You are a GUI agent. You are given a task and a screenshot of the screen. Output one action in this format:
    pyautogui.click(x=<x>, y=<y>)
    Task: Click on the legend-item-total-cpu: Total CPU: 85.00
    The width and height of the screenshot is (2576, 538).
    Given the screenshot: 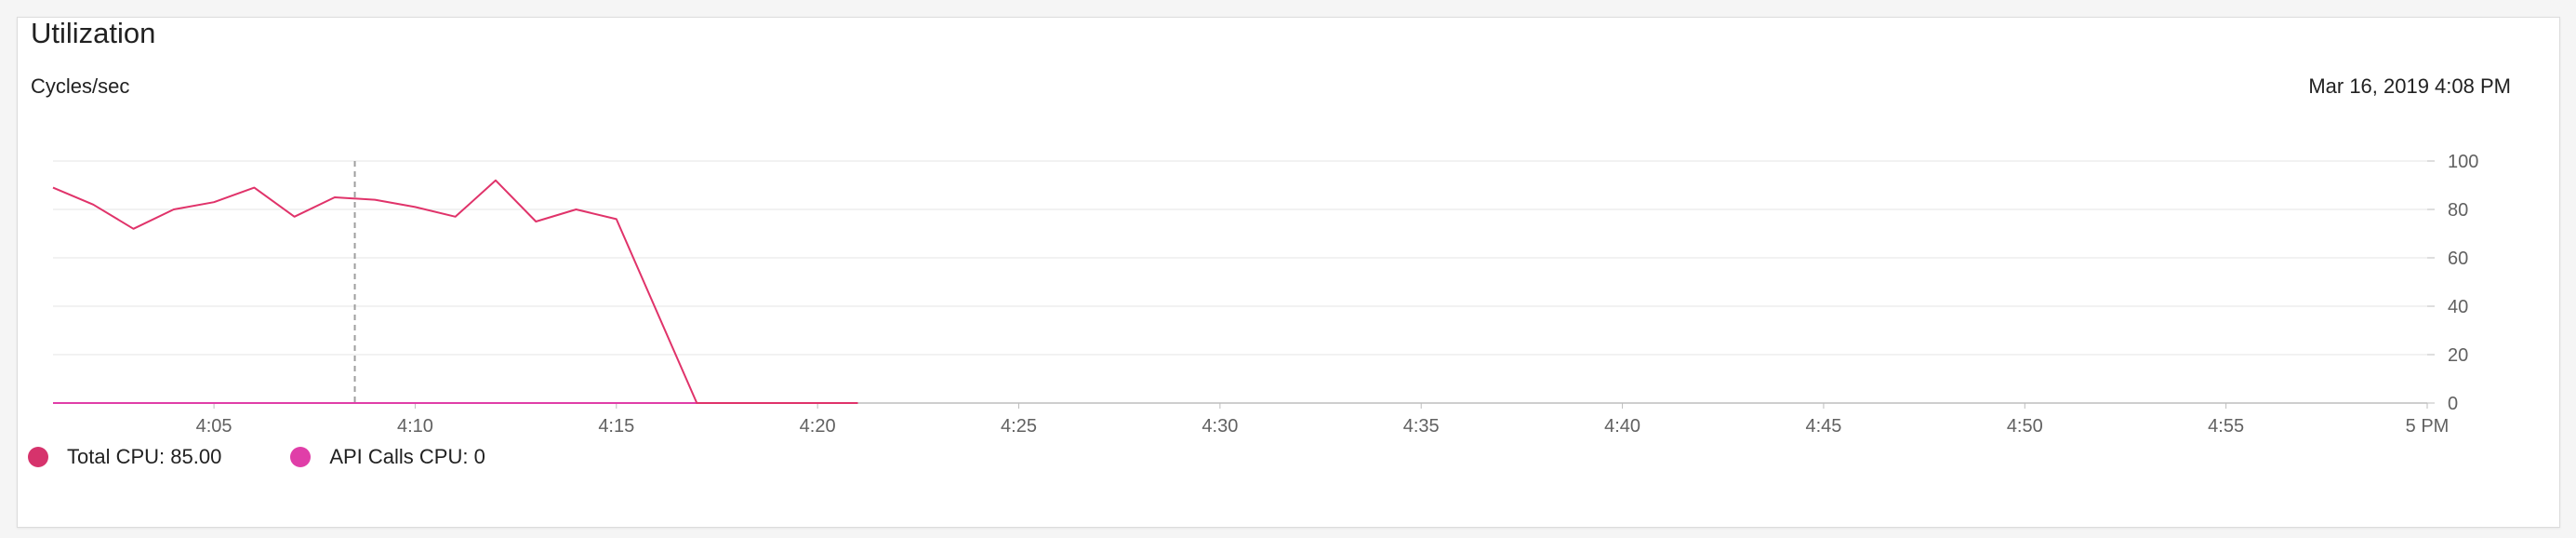 What is the action you would take?
    pyautogui.click(x=124, y=457)
    